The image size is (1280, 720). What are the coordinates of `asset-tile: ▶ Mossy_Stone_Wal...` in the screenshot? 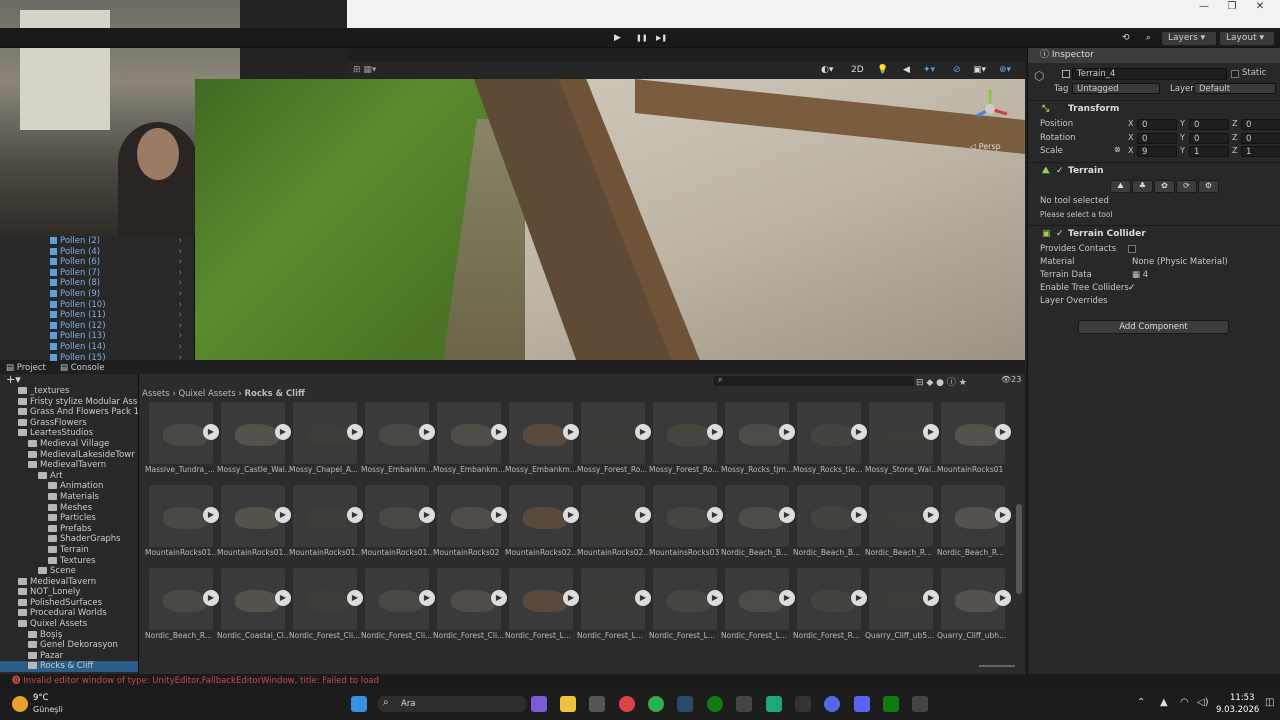 It's located at (902, 442).